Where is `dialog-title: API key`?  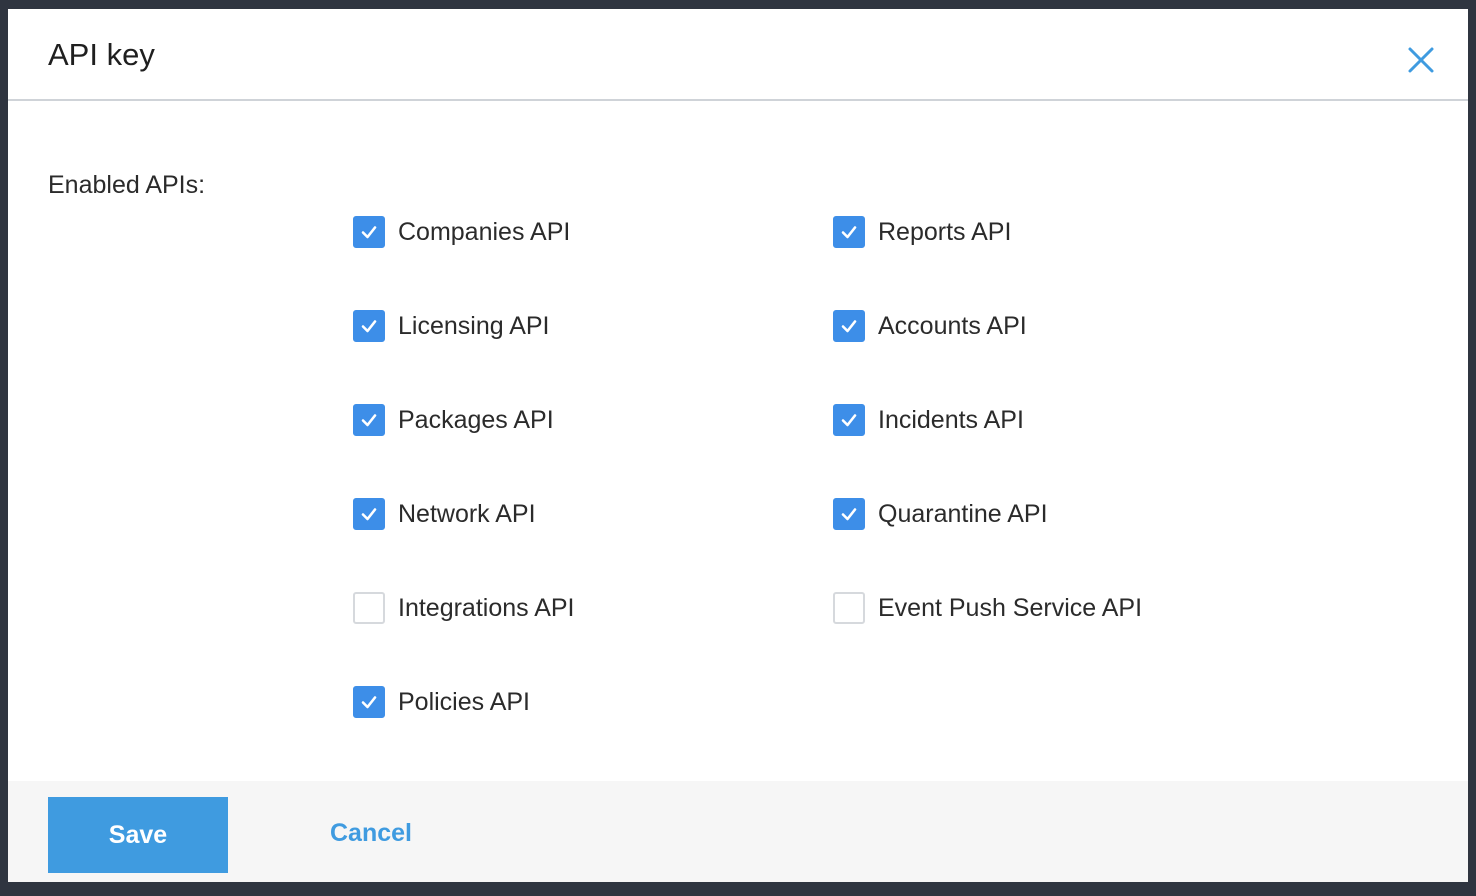 dialog-title: API key is located at coordinates (101, 54).